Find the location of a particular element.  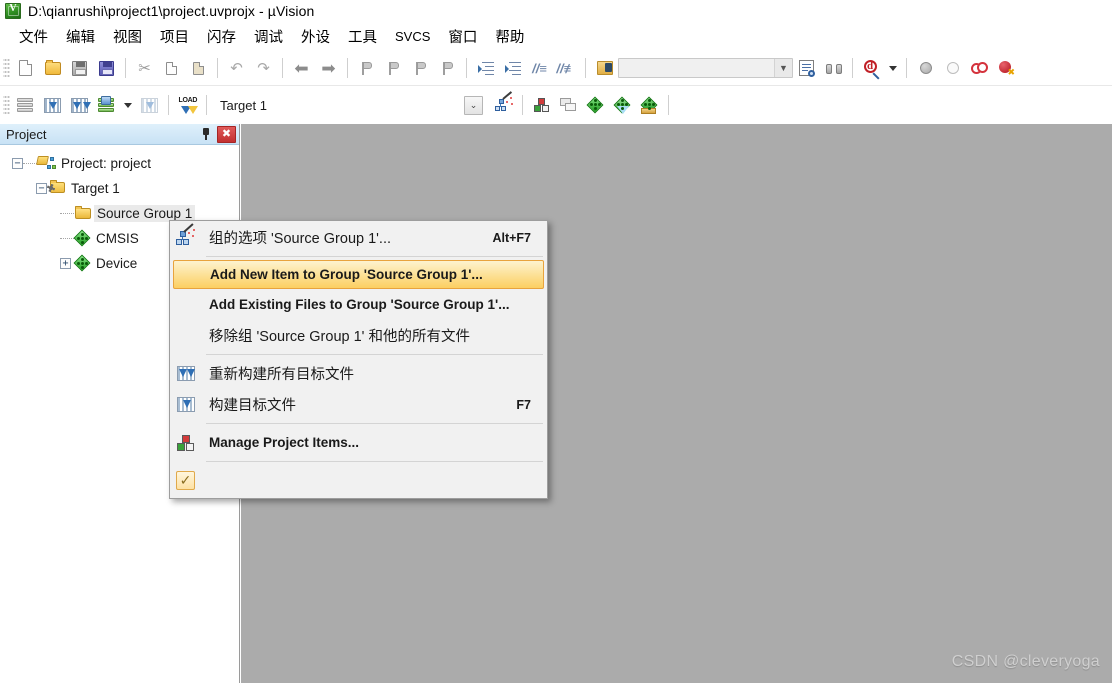

tree-item-target: − Target 1 is located at coordinates (119, 188).